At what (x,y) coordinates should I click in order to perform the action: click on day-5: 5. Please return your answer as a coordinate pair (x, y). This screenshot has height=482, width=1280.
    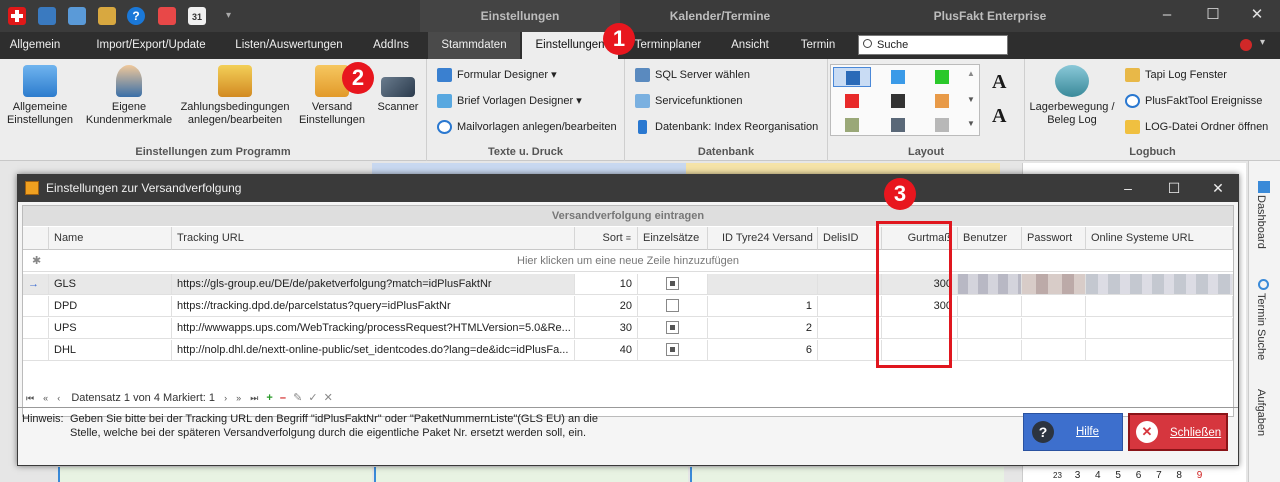
    Looking at the image, I should click on (1118, 475).